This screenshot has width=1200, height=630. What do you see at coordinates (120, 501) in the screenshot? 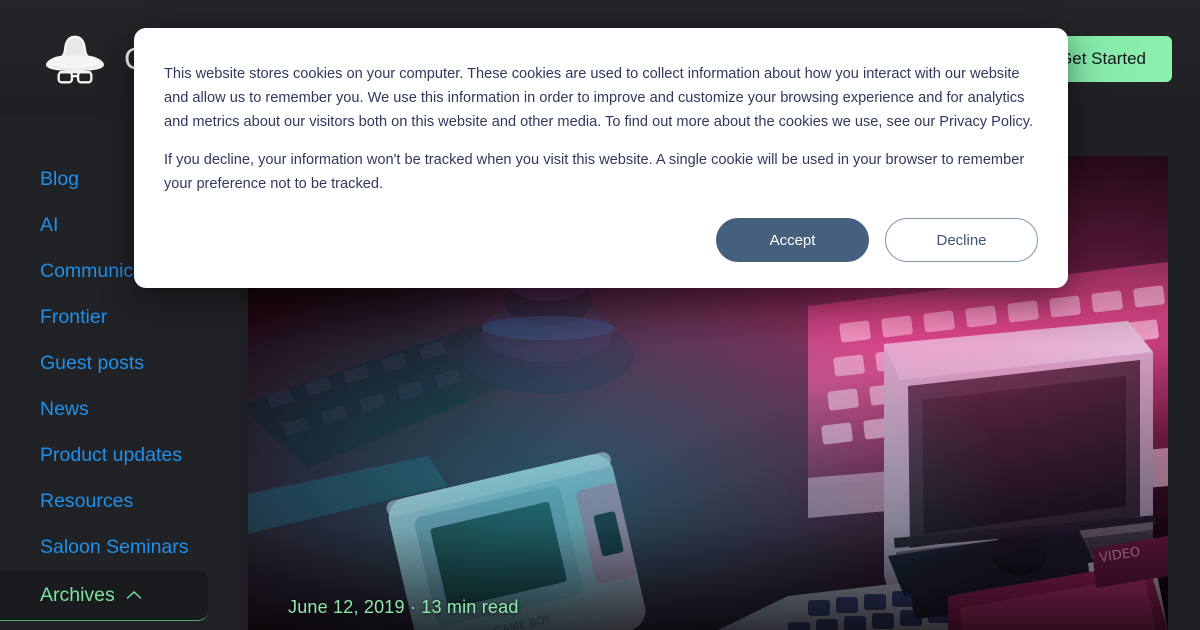
I see `sidebar-item-resources: Resources` at bounding box center [120, 501].